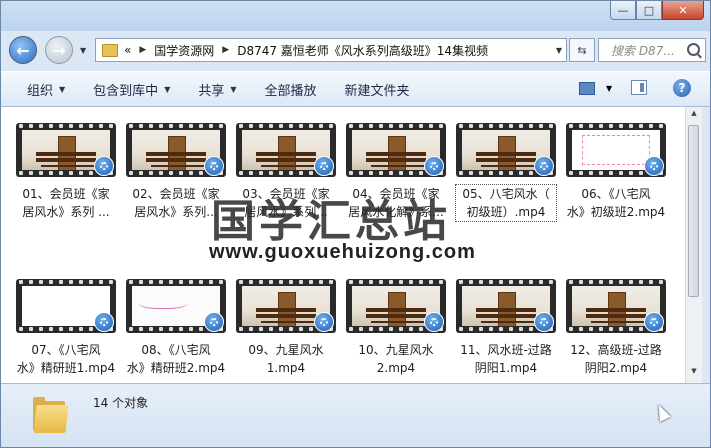 The image size is (711, 448). Describe the element at coordinates (694, 116) in the screenshot. I see `scroll-up-icon: ▲` at that location.